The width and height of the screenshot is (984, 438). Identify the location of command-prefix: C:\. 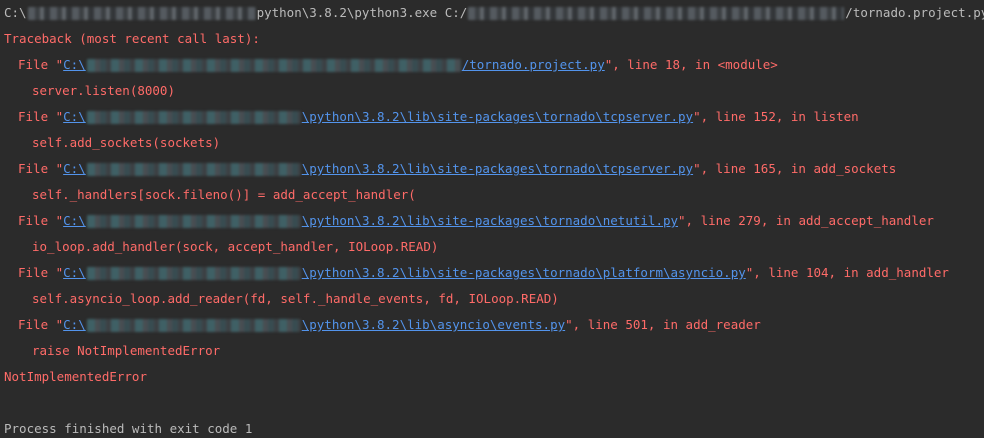
(15, 12).